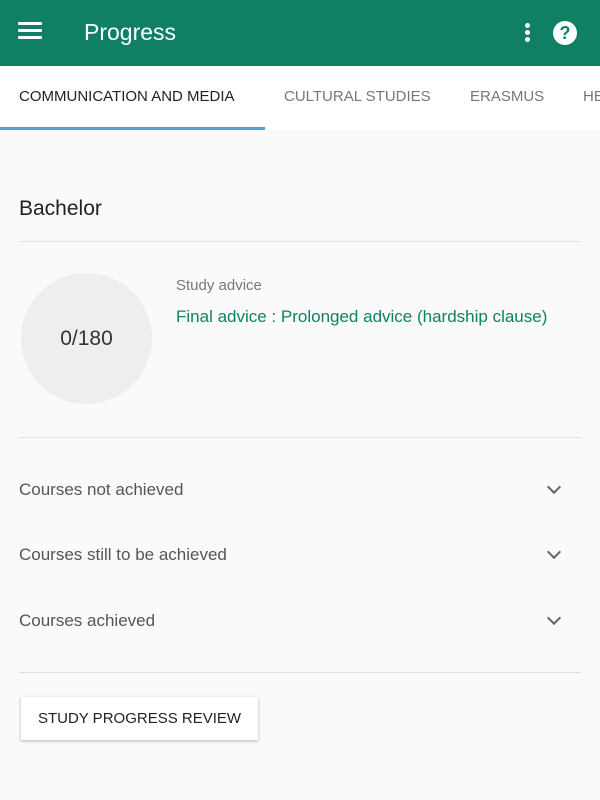 The image size is (600, 800). I want to click on tab-indicator, so click(132, 128).